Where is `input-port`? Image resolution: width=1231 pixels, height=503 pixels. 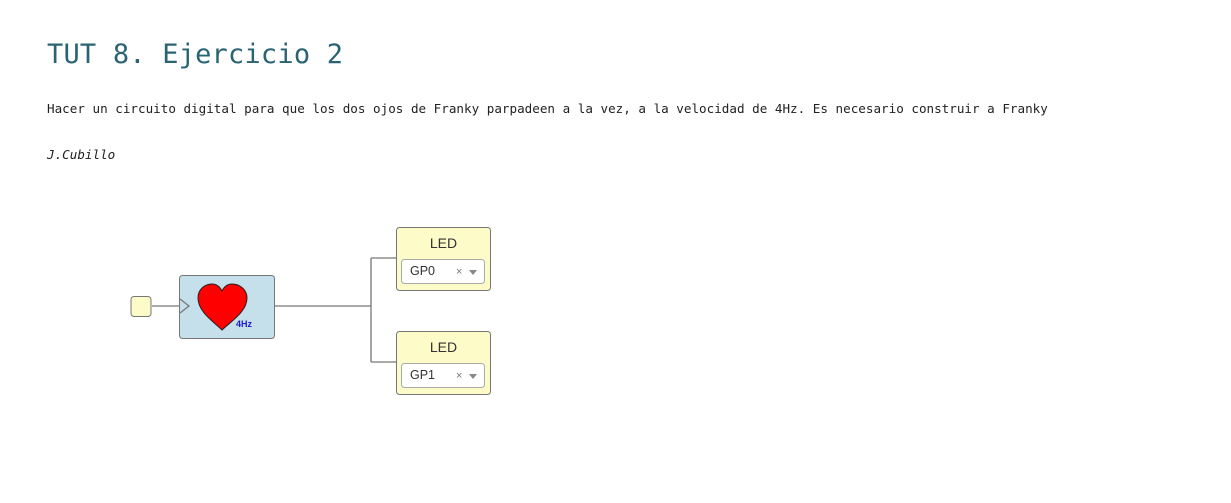
input-port is located at coordinates (141, 306).